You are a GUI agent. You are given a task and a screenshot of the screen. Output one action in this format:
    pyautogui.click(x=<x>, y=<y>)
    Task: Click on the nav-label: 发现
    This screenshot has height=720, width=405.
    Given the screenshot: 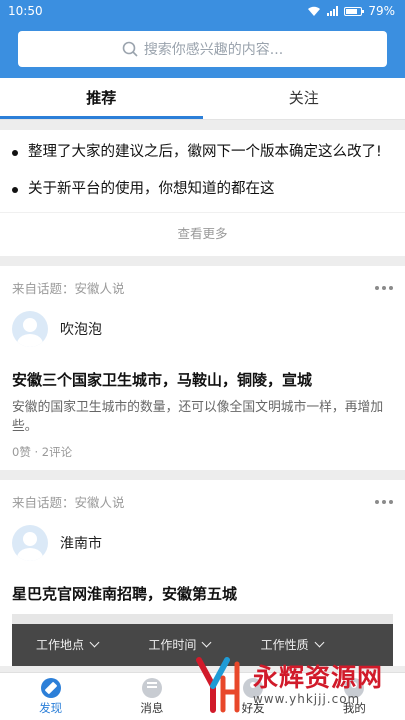 What is the action you would take?
    pyautogui.click(x=51, y=707)
    